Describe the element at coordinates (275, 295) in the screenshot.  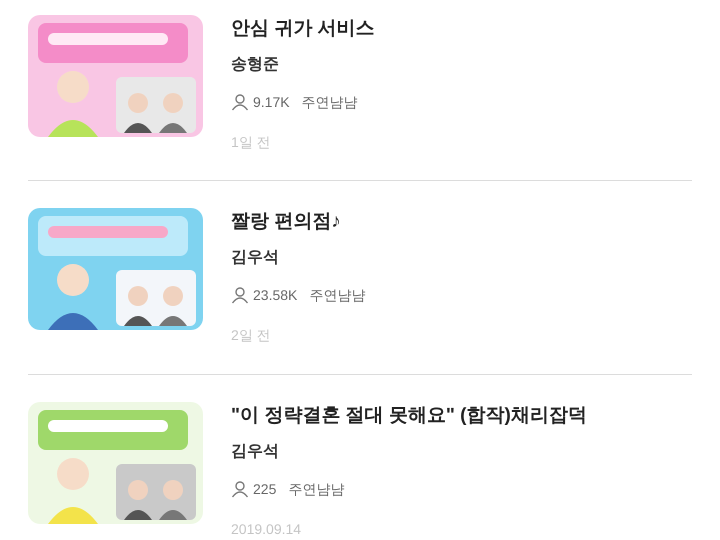
I see `view-count: 23.58K` at that location.